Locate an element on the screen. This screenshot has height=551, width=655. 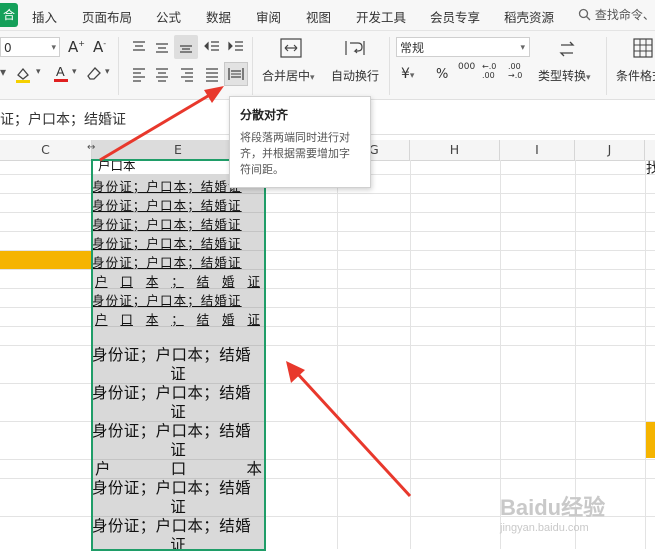
arrow-to-cells is located at coordinates (349, 429).